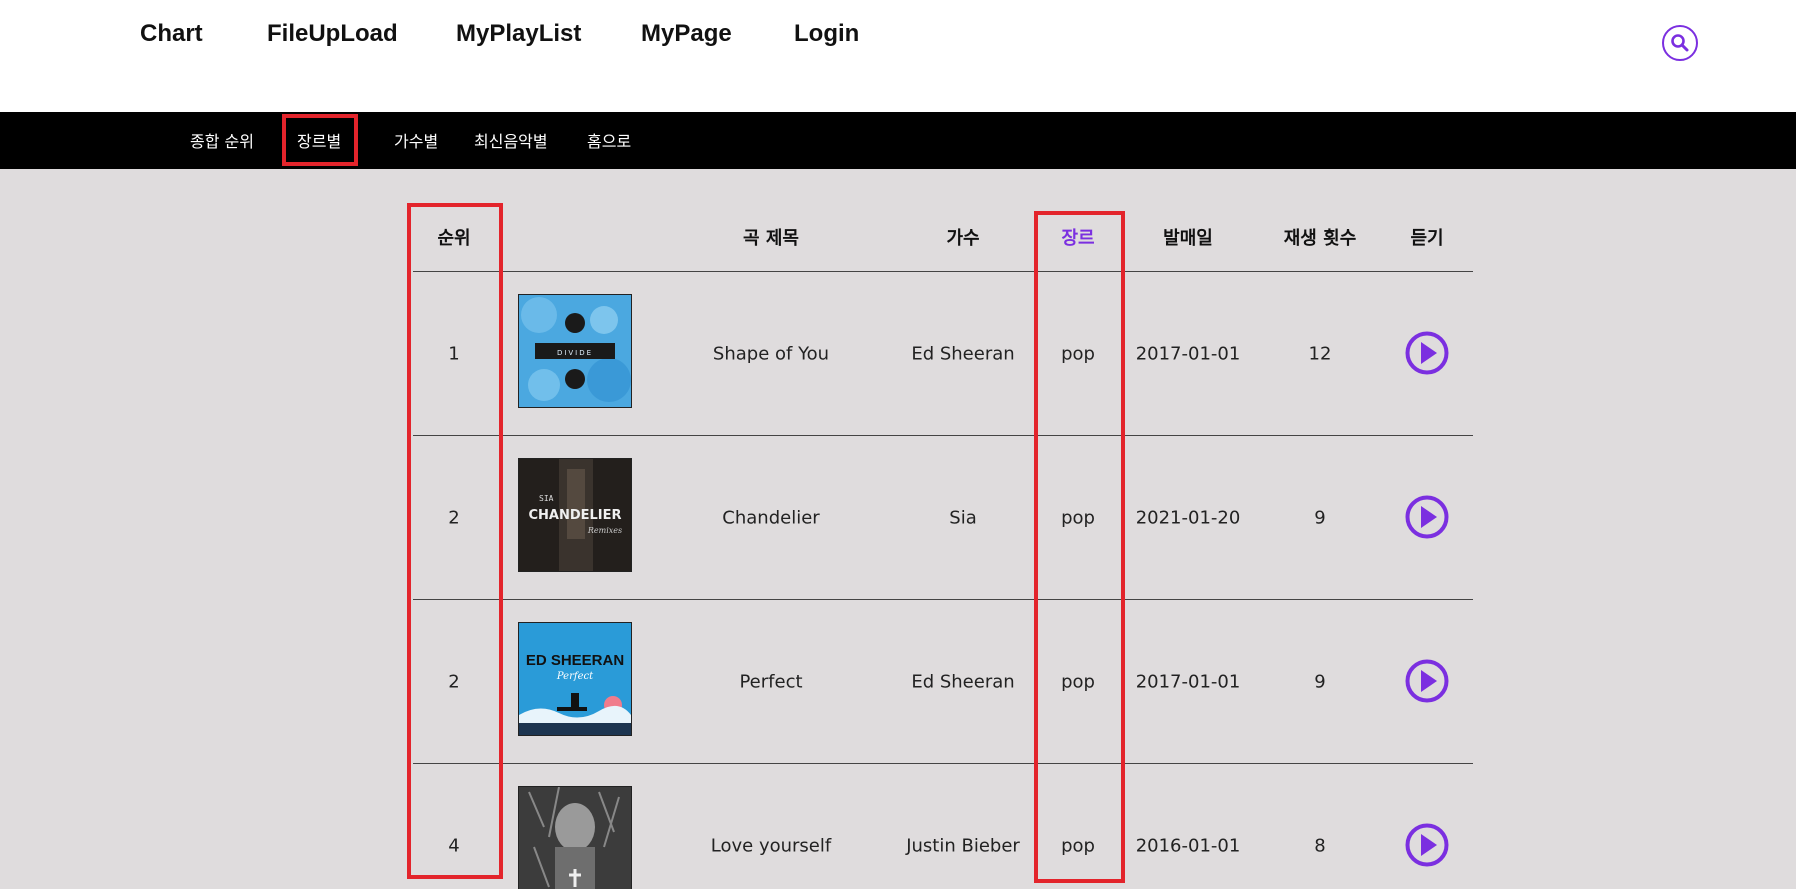  What do you see at coordinates (319, 140) in the screenshot?
I see `subnav-by-genre: 장르별` at bounding box center [319, 140].